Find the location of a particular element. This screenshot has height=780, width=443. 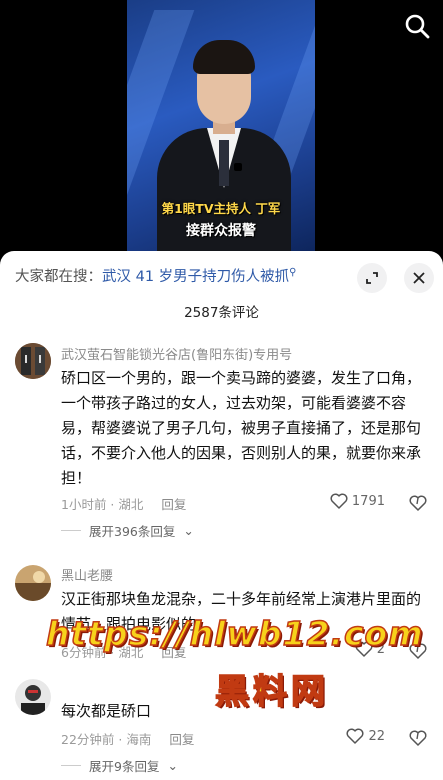

trending-search: 大家都在搜：武汉 41 岁男子持刀伤人被抓⚲ is located at coordinates (180, 275).